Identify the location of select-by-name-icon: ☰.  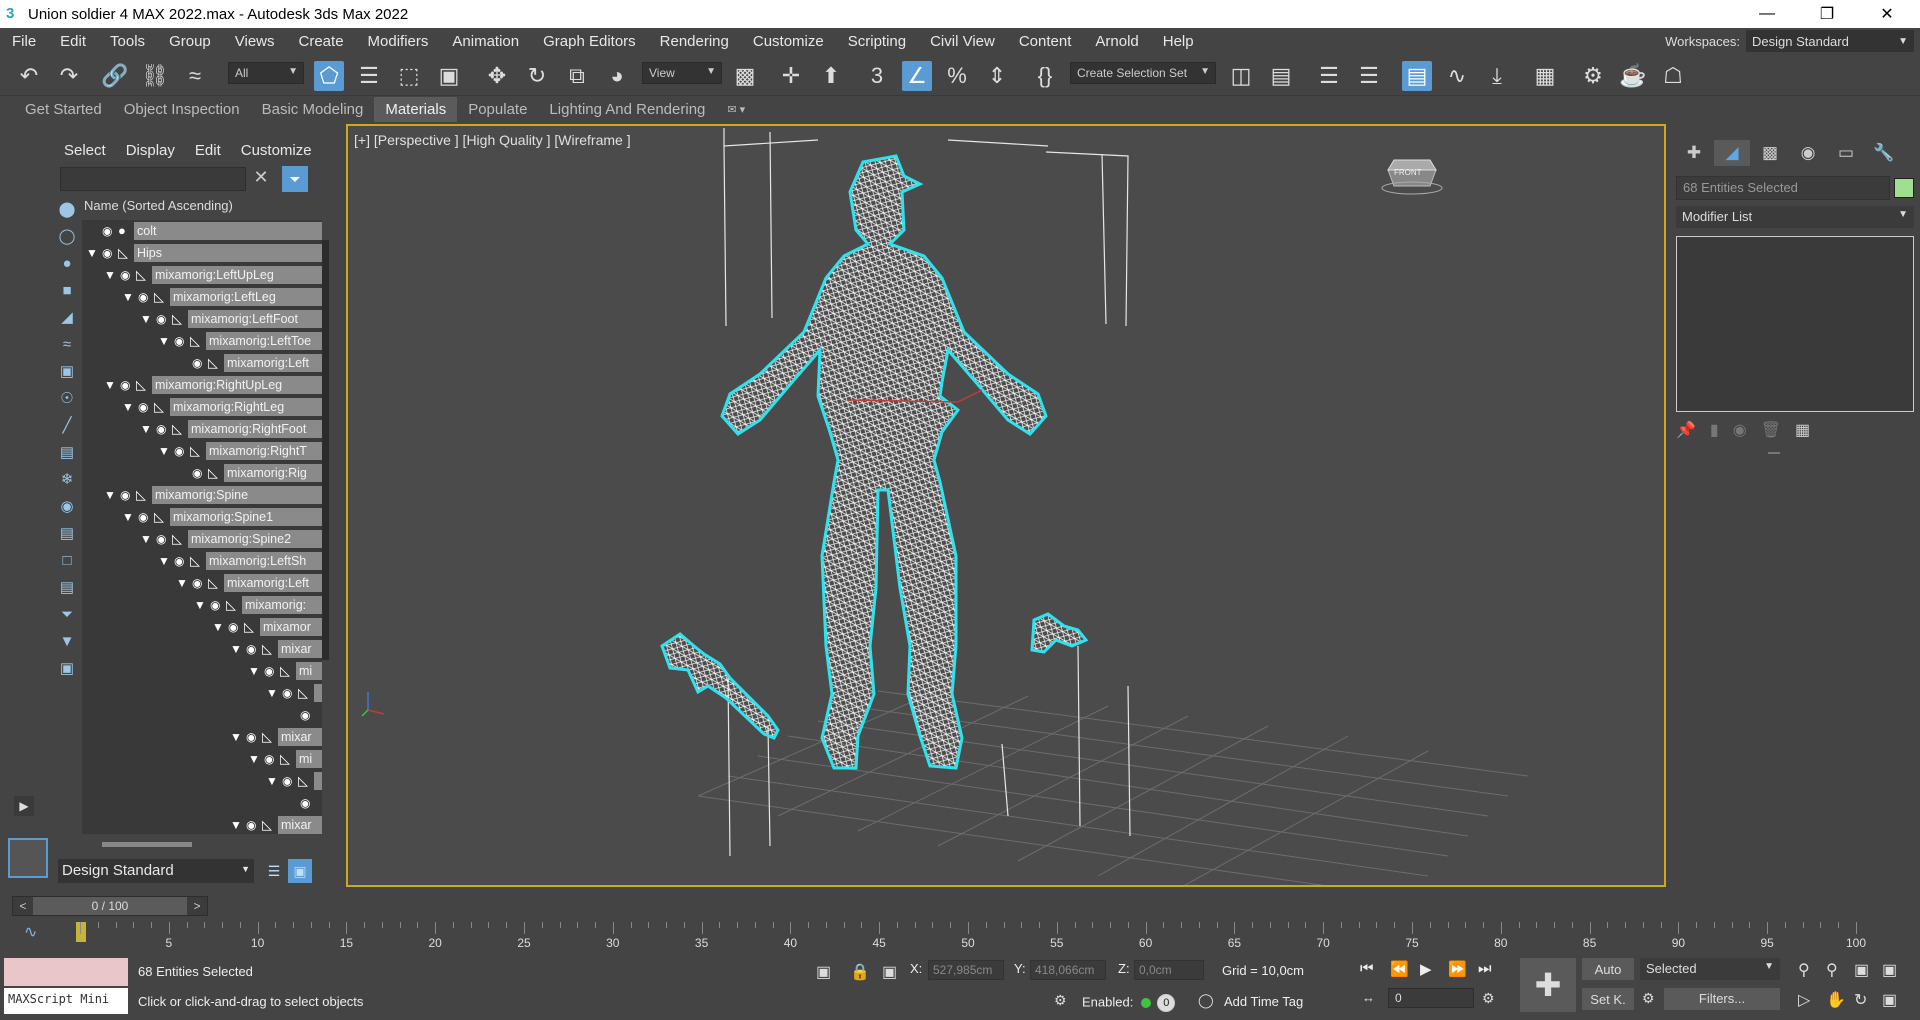
(369, 76).